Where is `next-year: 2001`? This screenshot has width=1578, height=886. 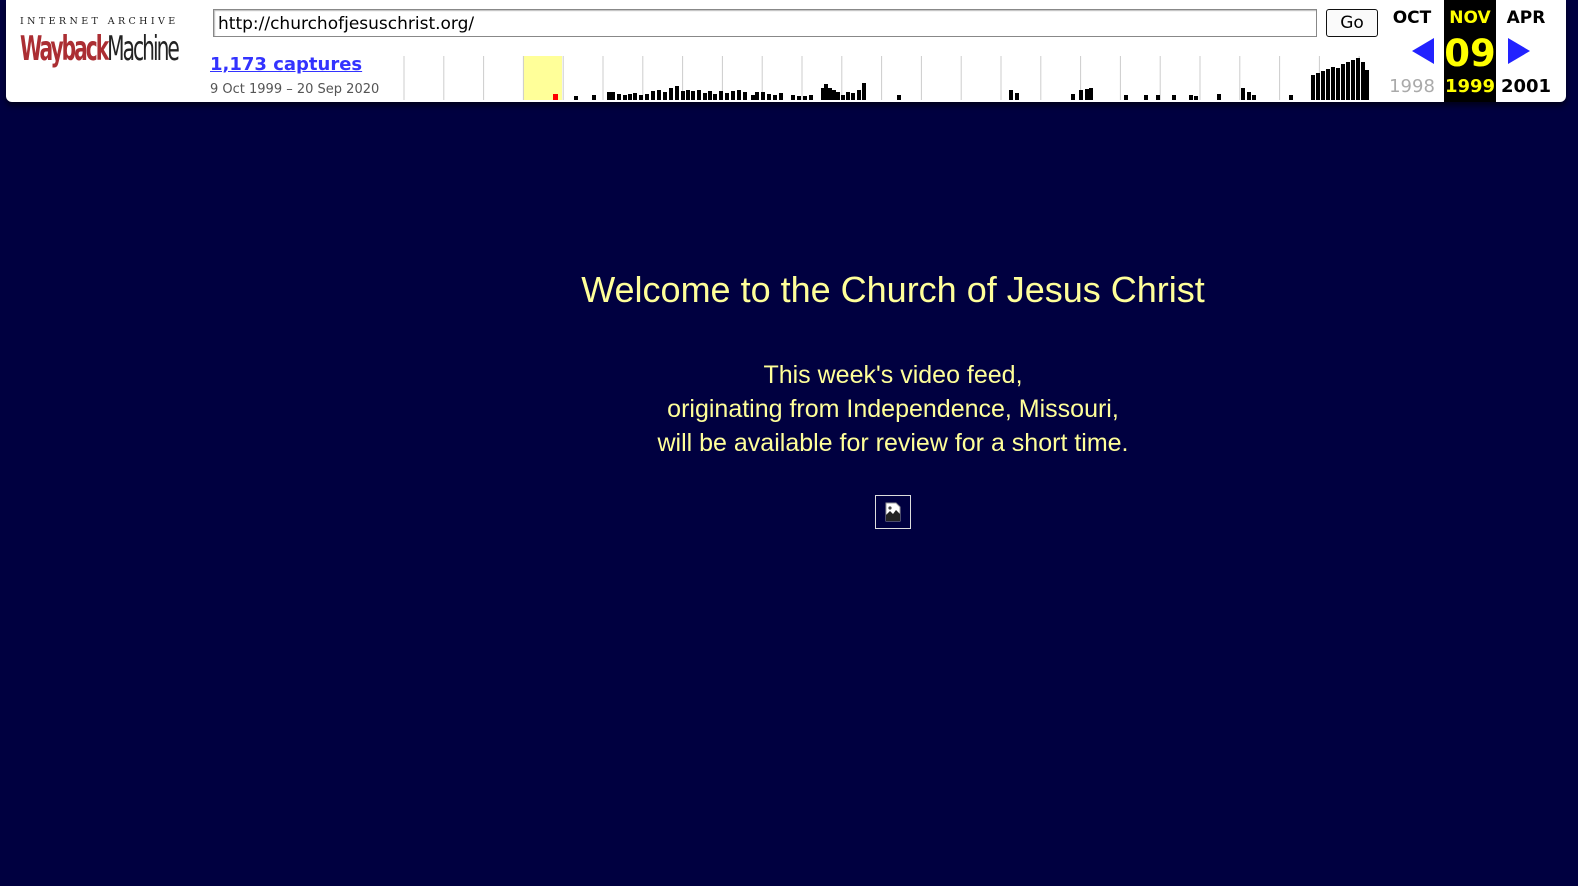 next-year: 2001 is located at coordinates (1526, 86).